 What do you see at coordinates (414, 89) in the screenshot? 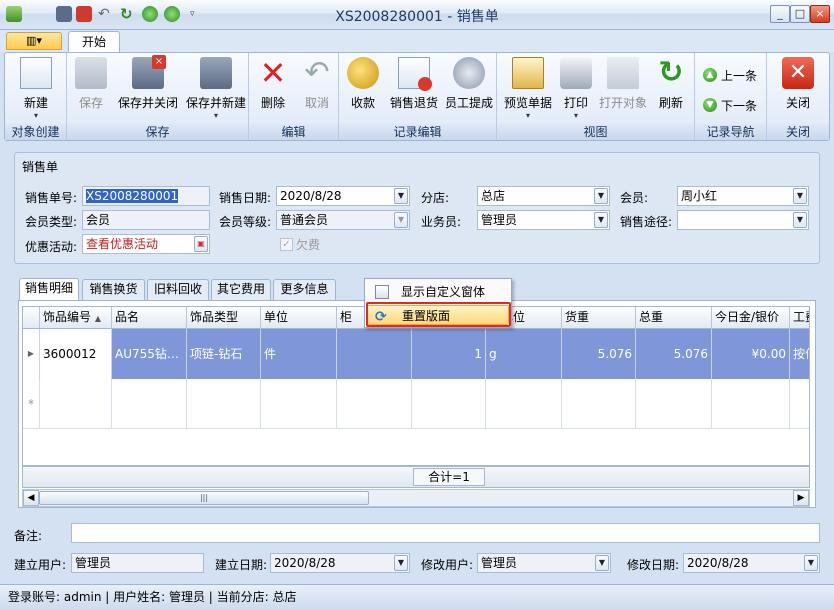
I see `sales-return-button: 销售退货` at bounding box center [414, 89].